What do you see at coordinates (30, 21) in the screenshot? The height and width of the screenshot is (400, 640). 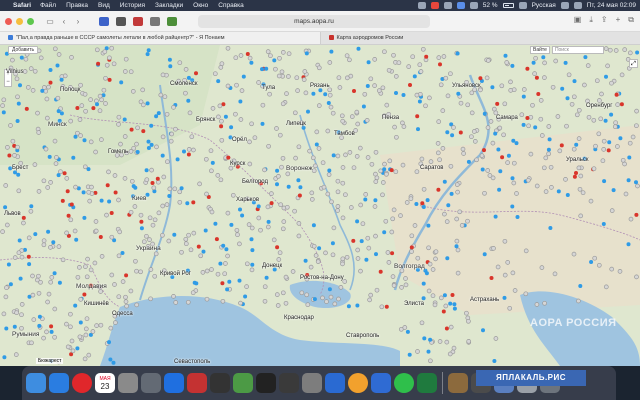 I see `fullscreen-window-button` at bounding box center [30, 21].